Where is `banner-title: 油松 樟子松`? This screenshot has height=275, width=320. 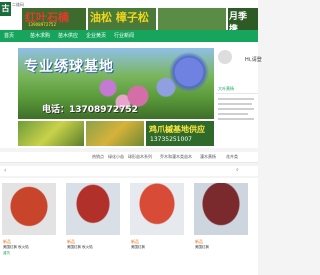
banner-title: 油松 樟子松 is located at coordinates (119, 17).